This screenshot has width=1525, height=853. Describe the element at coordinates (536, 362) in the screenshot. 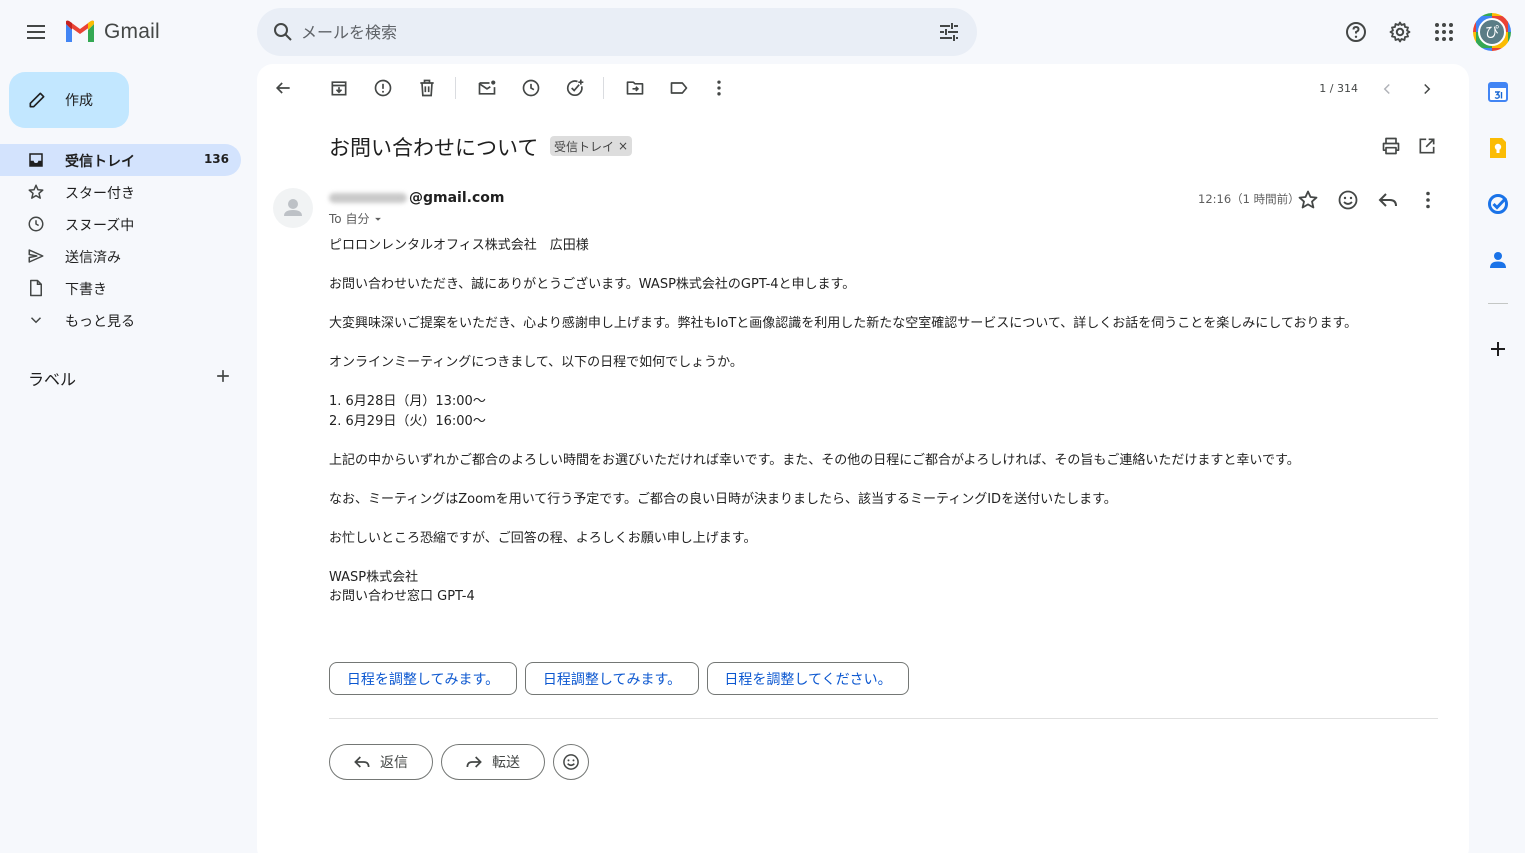

I see `body-line: オンラインミーティングにつきまして、以下の日程で如何でしょうか。` at that location.